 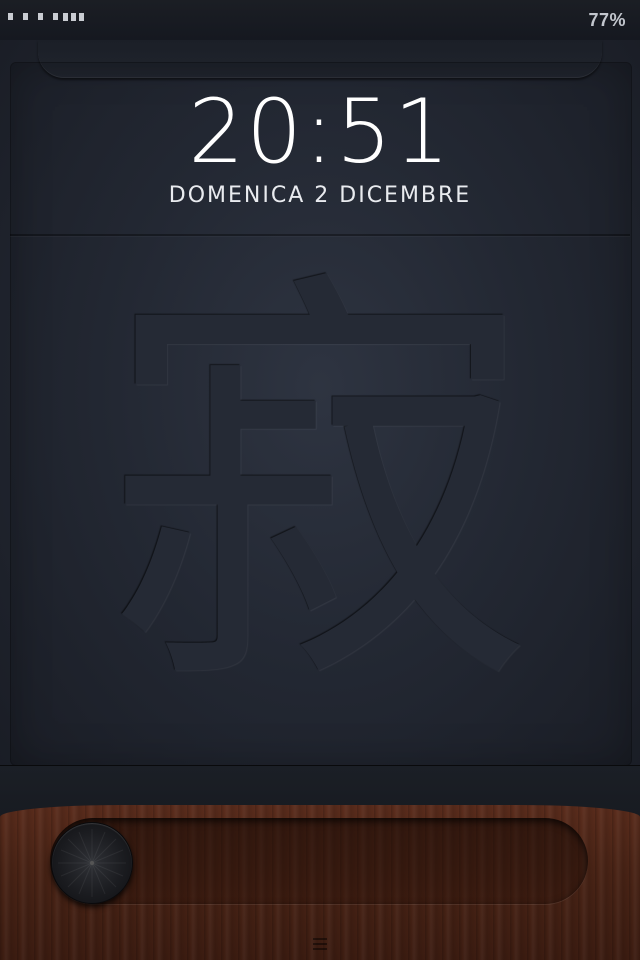 I want to click on status-bar: 77%, so click(x=320, y=20).